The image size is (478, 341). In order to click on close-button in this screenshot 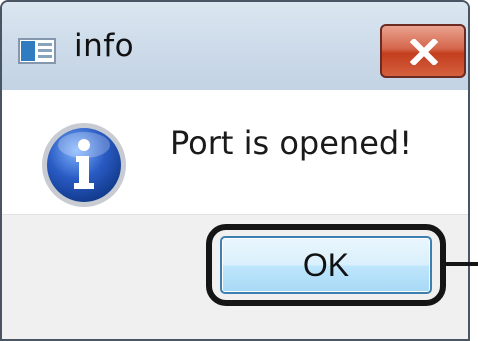, I will do `click(423, 51)`.